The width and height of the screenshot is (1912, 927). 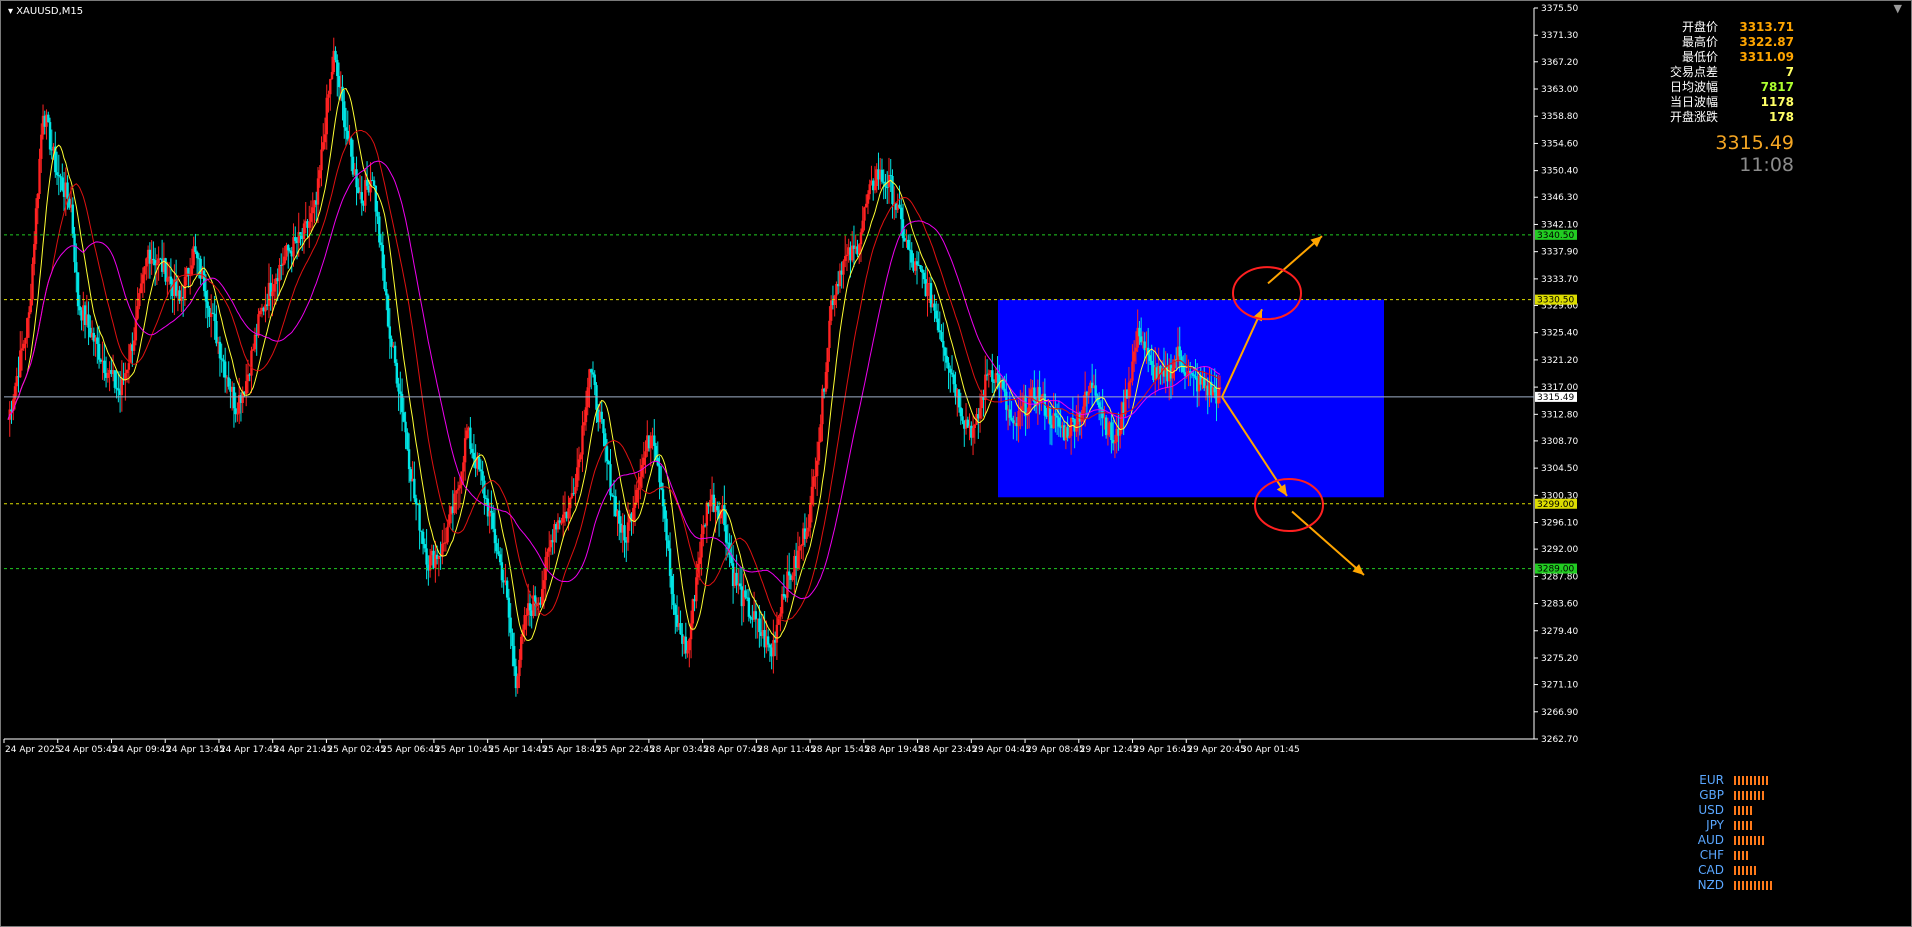 What do you see at coordinates (1734, 870) in the screenshot?
I see `currency-row: CAD` at bounding box center [1734, 870].